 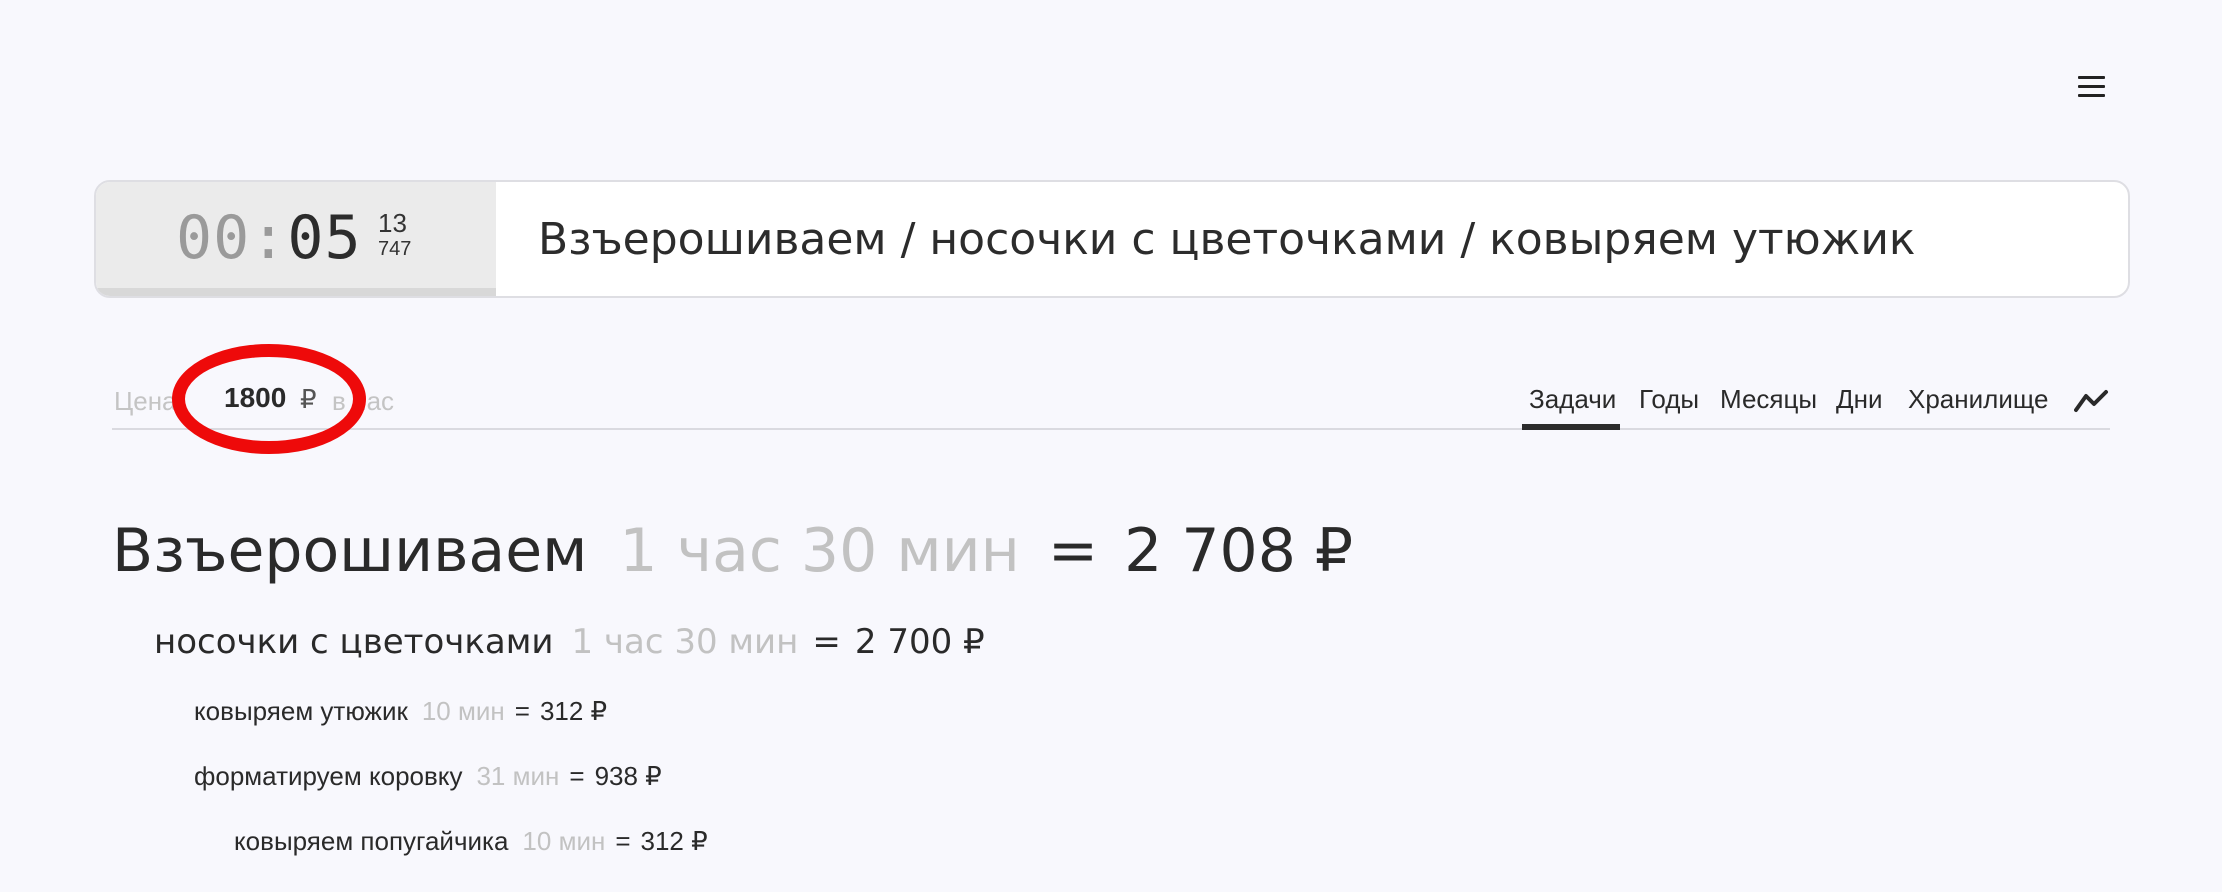 What do you see at coordinates (350, 551) in the screenshot?
I see `task-name: Взъерошиваем` at bounding box center [350, 551].